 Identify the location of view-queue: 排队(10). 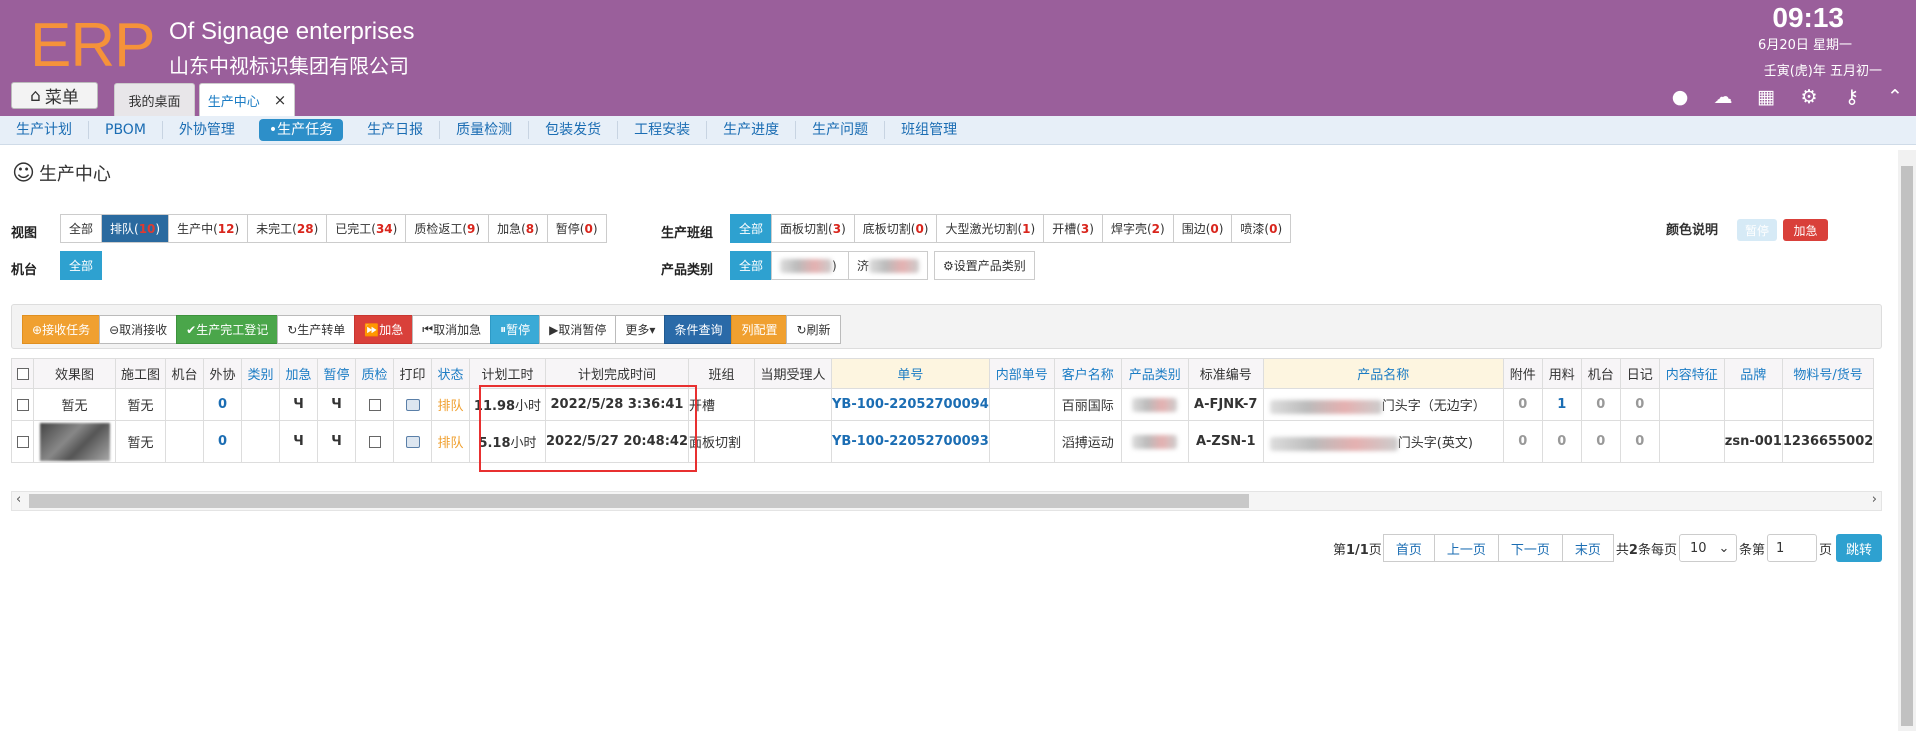
(135, 228).